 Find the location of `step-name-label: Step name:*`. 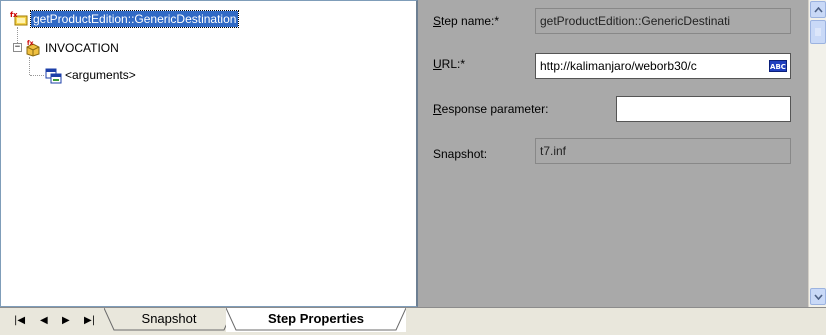

step-name-label: Step name:* is located at coordinates (466, 21).